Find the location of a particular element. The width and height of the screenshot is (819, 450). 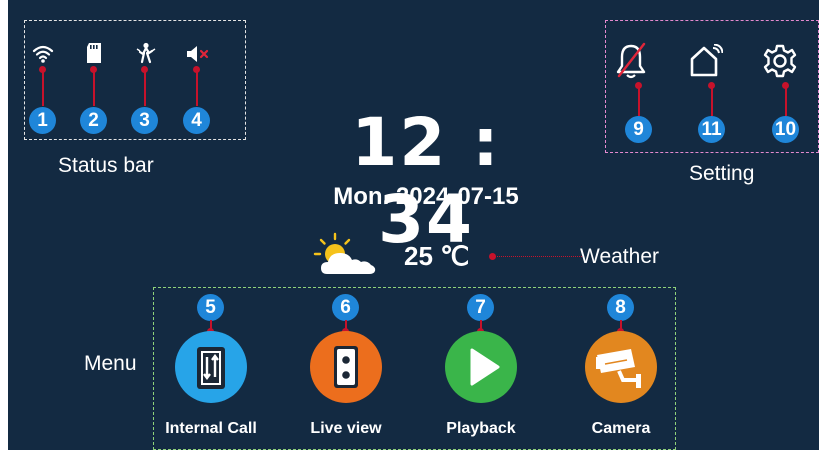

live-view-label: Live view is located at coordinates (346, 428).